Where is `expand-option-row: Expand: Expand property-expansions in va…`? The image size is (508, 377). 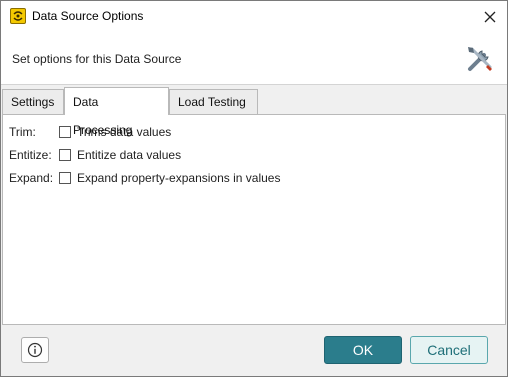 expand-option-row: Expand: Expand property-expansions in va… is located at coordinates (144, 178).